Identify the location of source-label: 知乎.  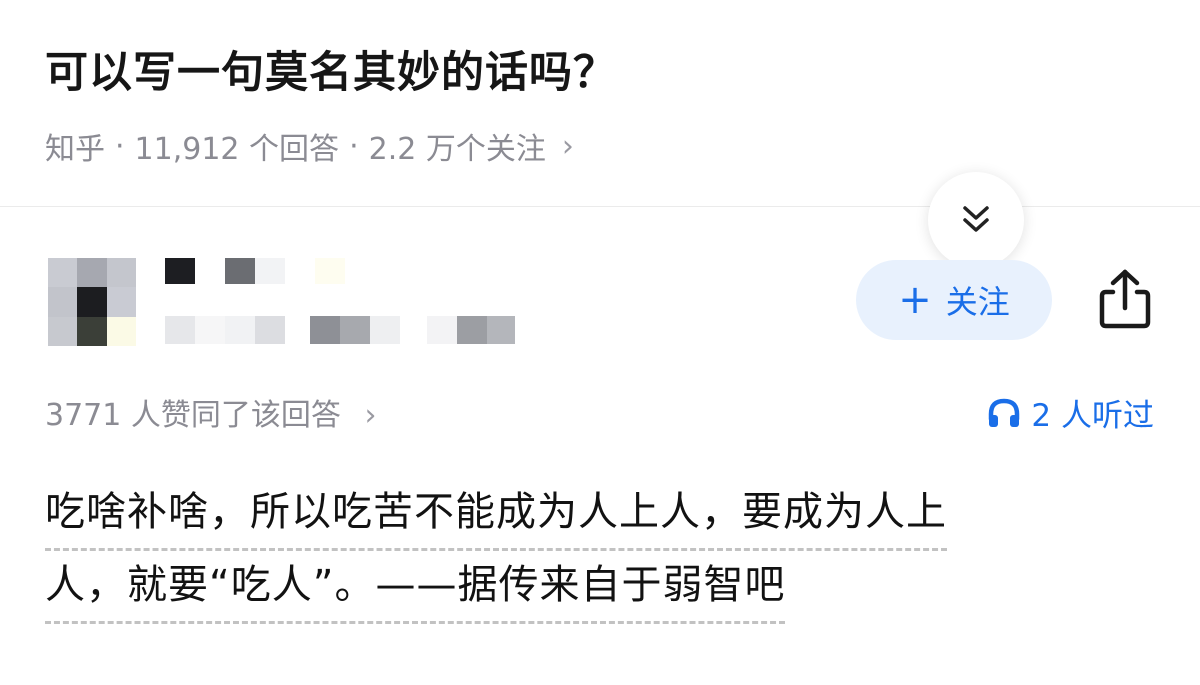
(75, 149).